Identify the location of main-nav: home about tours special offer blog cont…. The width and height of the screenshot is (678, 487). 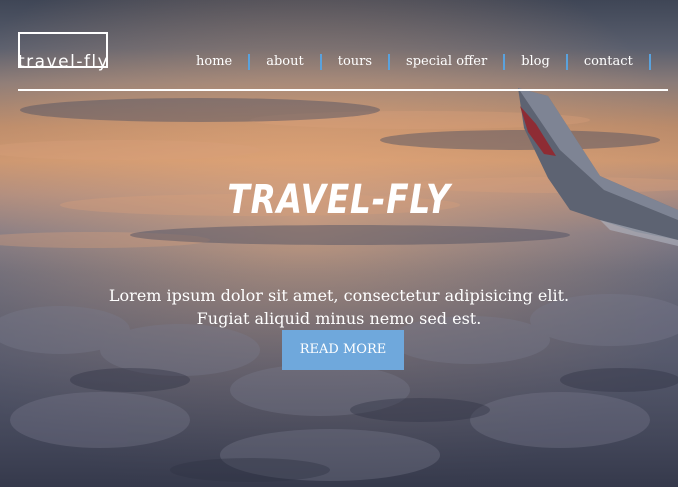
(415, 62).